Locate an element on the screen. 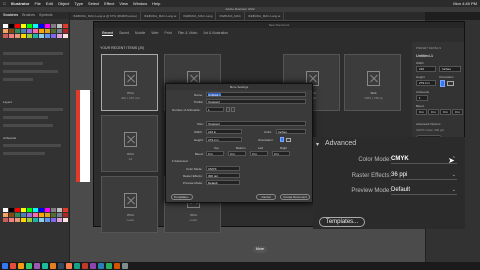  tab-film-video: Film & Video is located at coordinates (188, 33).